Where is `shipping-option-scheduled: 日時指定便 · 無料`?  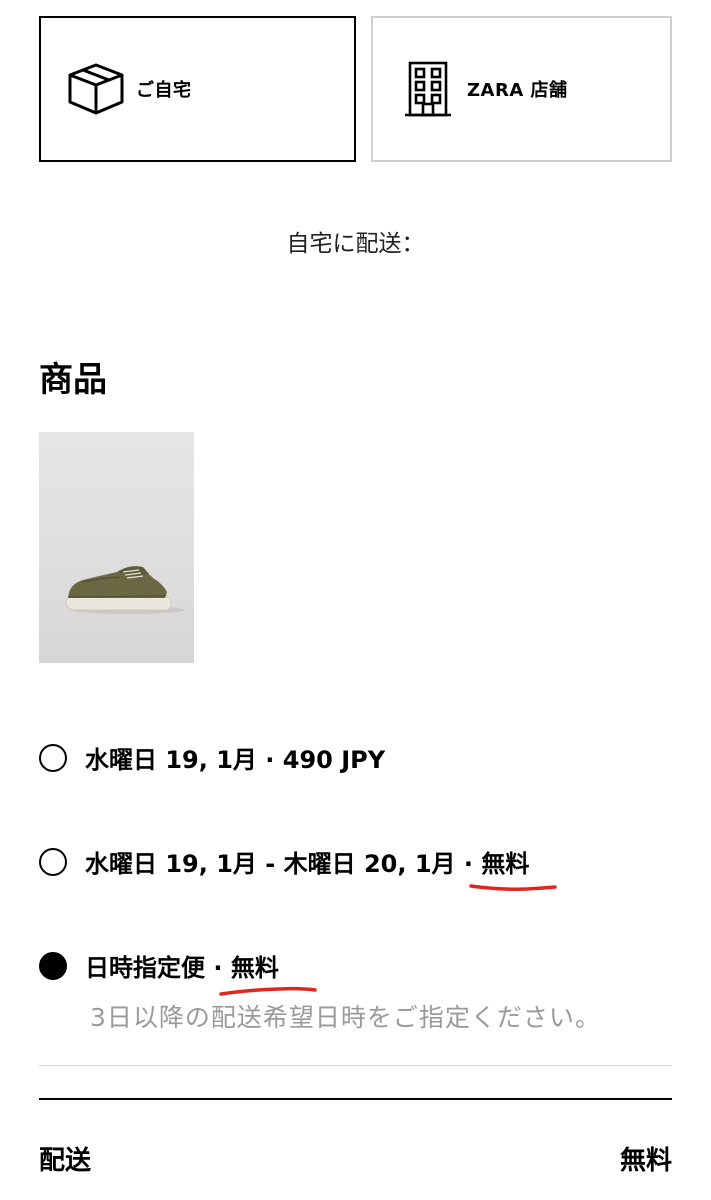 shipping-option-scheduled: 日時指定便 · 無料 is located at coordinates (178, 972).